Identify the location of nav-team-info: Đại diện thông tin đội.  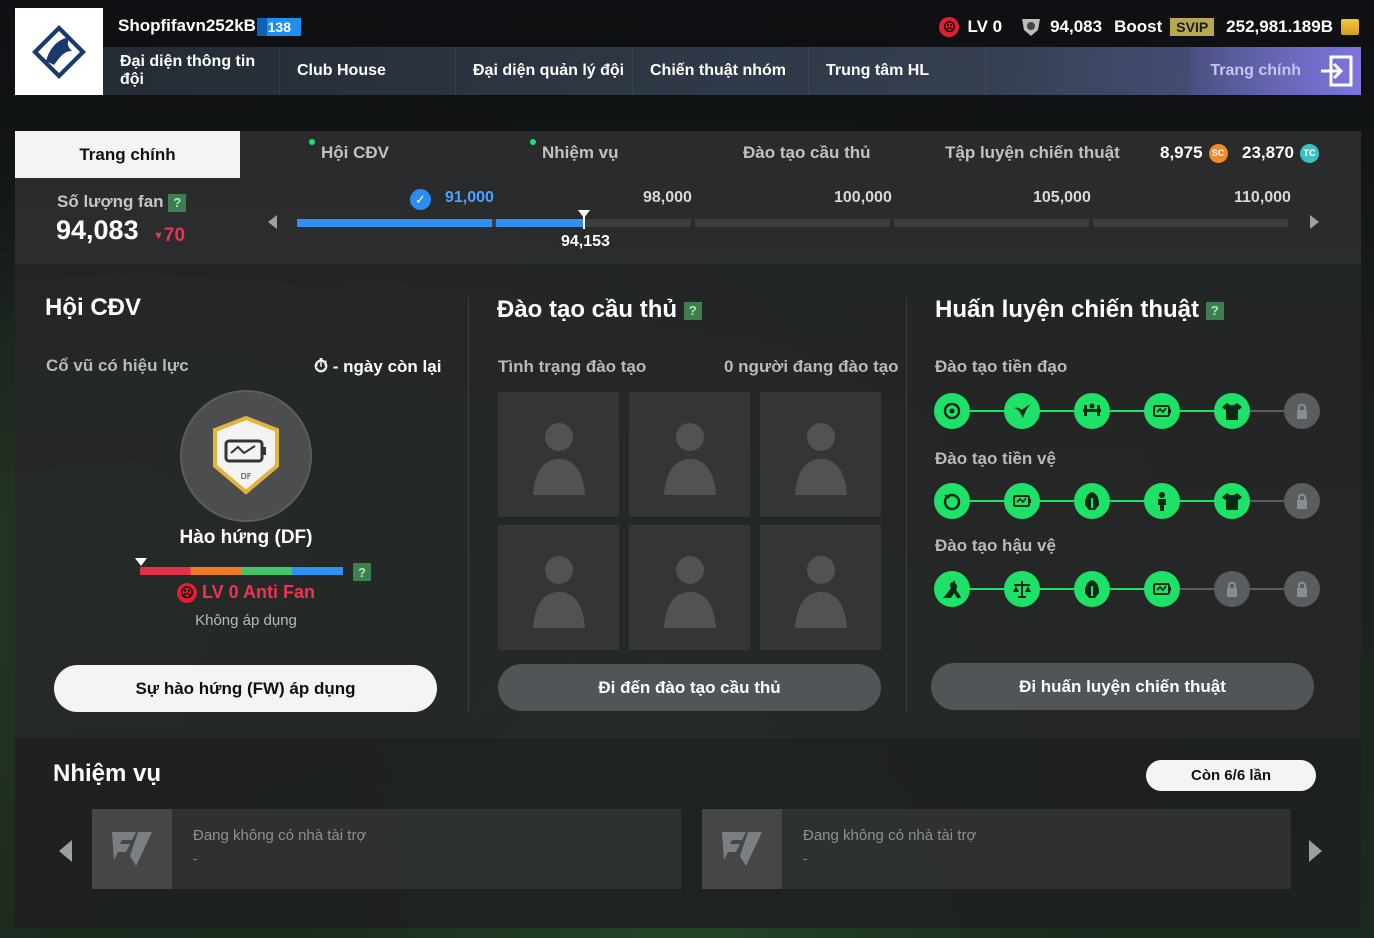
(191, 71).